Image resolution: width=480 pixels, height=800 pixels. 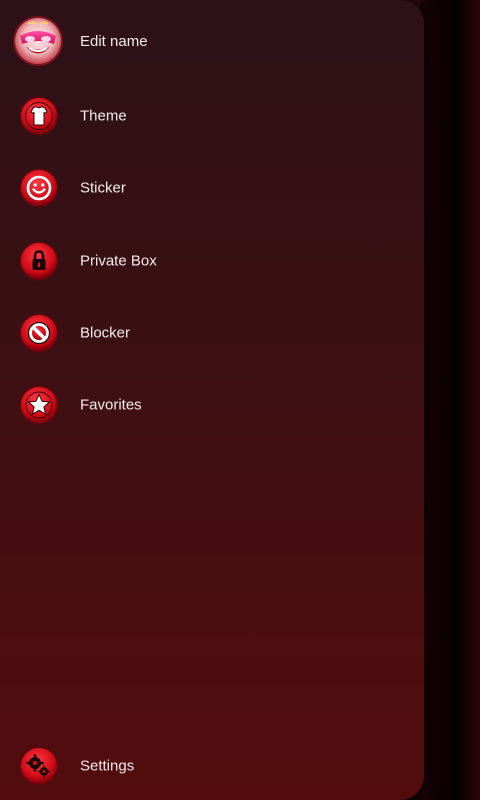 I want to click on tshirt-icon, so click(x=39, y=116).